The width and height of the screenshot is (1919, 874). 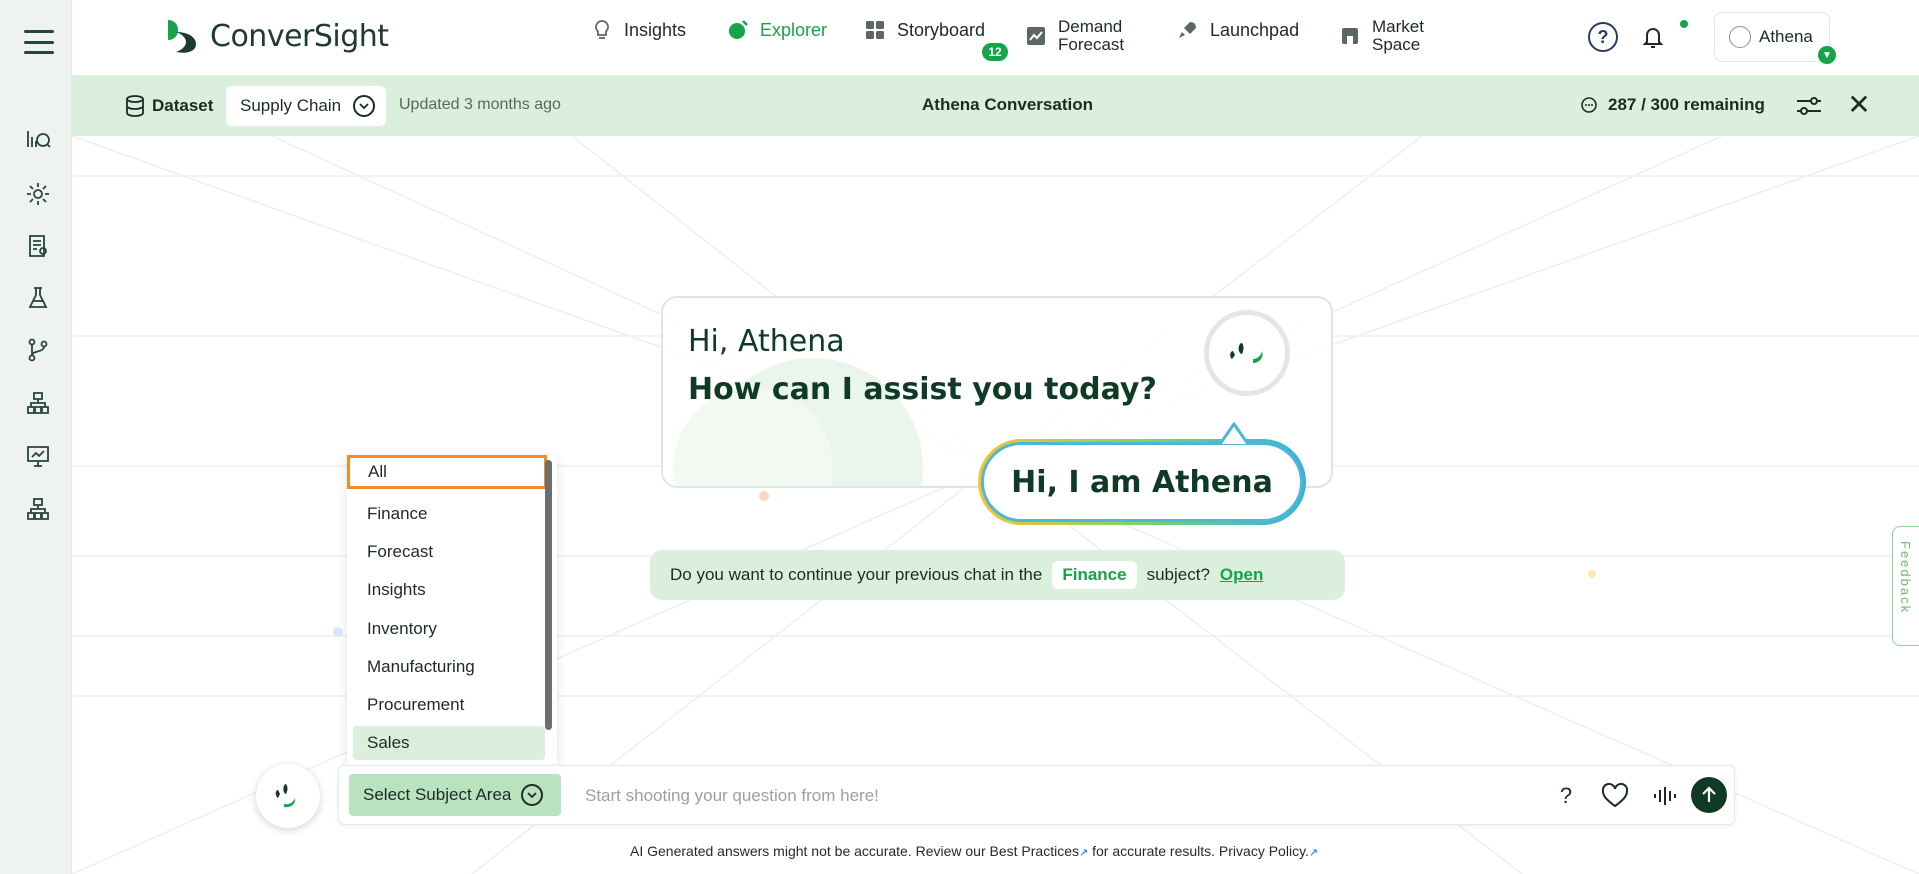 I want to click on nav-insights: Insights, so click(x=638, y=30).